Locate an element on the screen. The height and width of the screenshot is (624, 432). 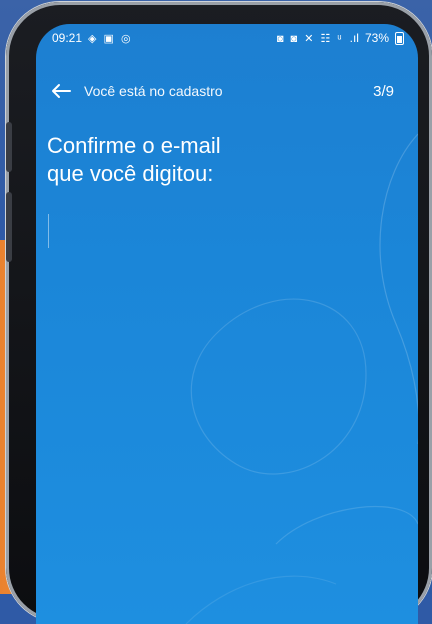
power-button is located at coordinates (9, 227).